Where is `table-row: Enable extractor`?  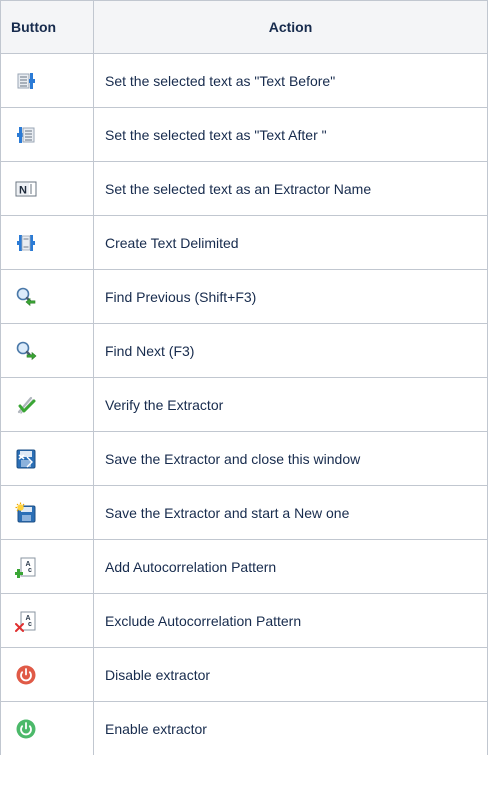 table-row: Enable extractor is located at coordinates (244, 728).